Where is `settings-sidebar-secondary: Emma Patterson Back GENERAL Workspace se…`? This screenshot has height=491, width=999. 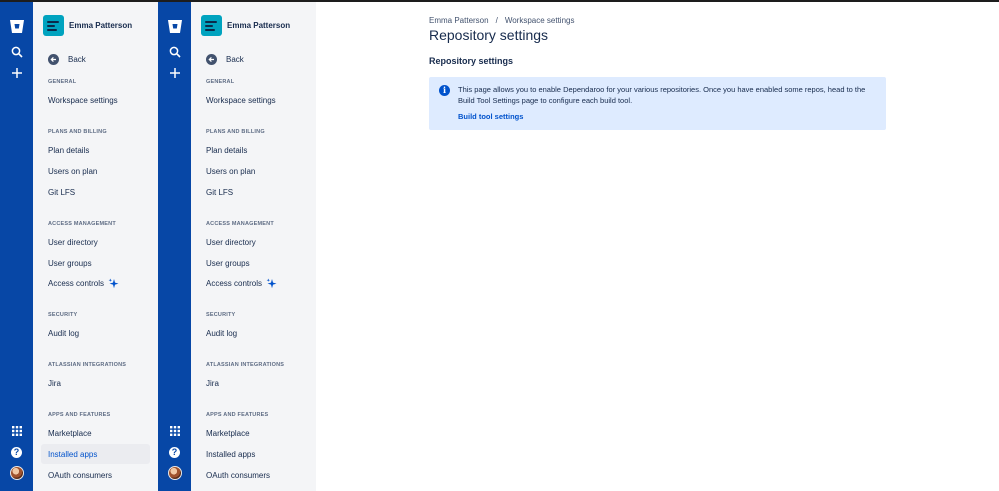 settings-sidebar-secondary: Emma Patterson Back GENERAL Workspace se… is located at coordinates (253, 246).